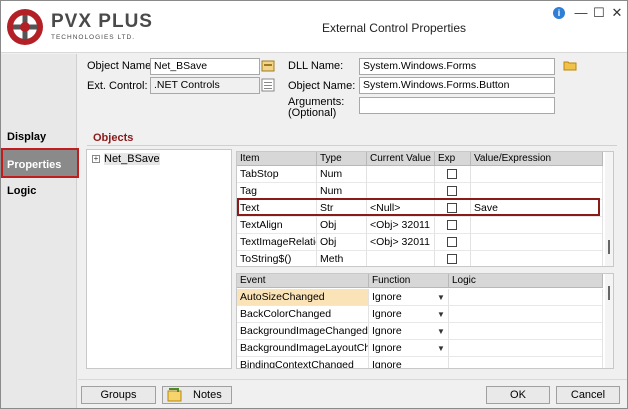  What do you see at coordinates (40, 231) in the screenshot?
I see `sidebar: Display Properties Logic` at bounding box center [40, 231].